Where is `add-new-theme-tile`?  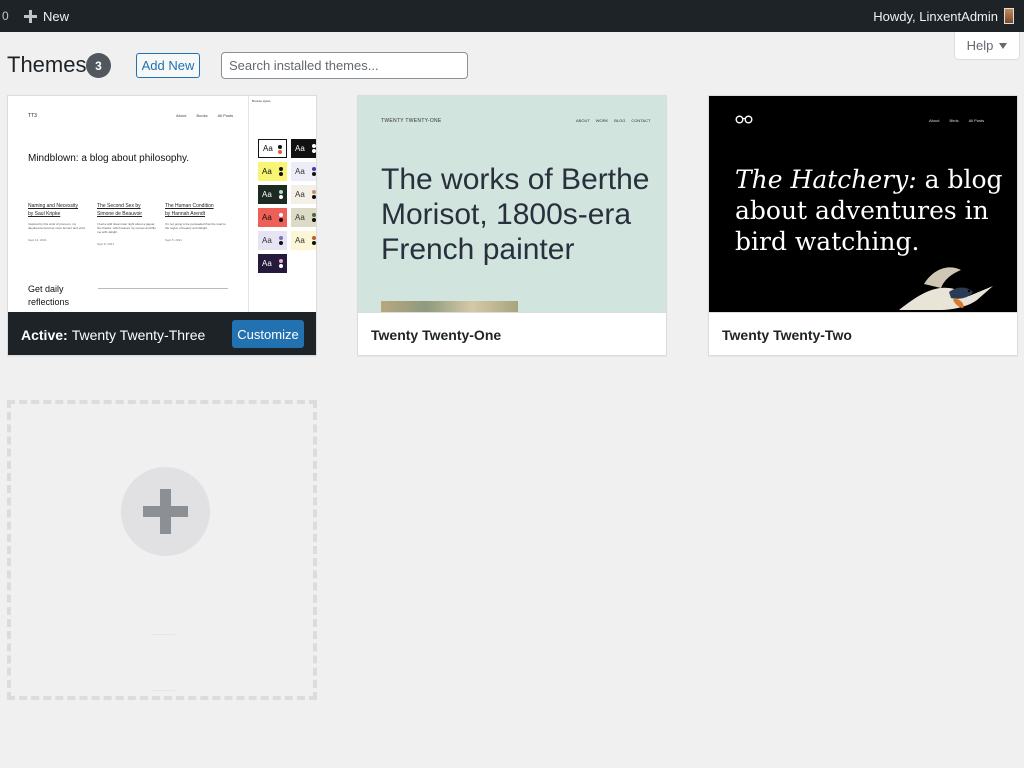 add-new-theme-tile is located at coordinates (162, 550).